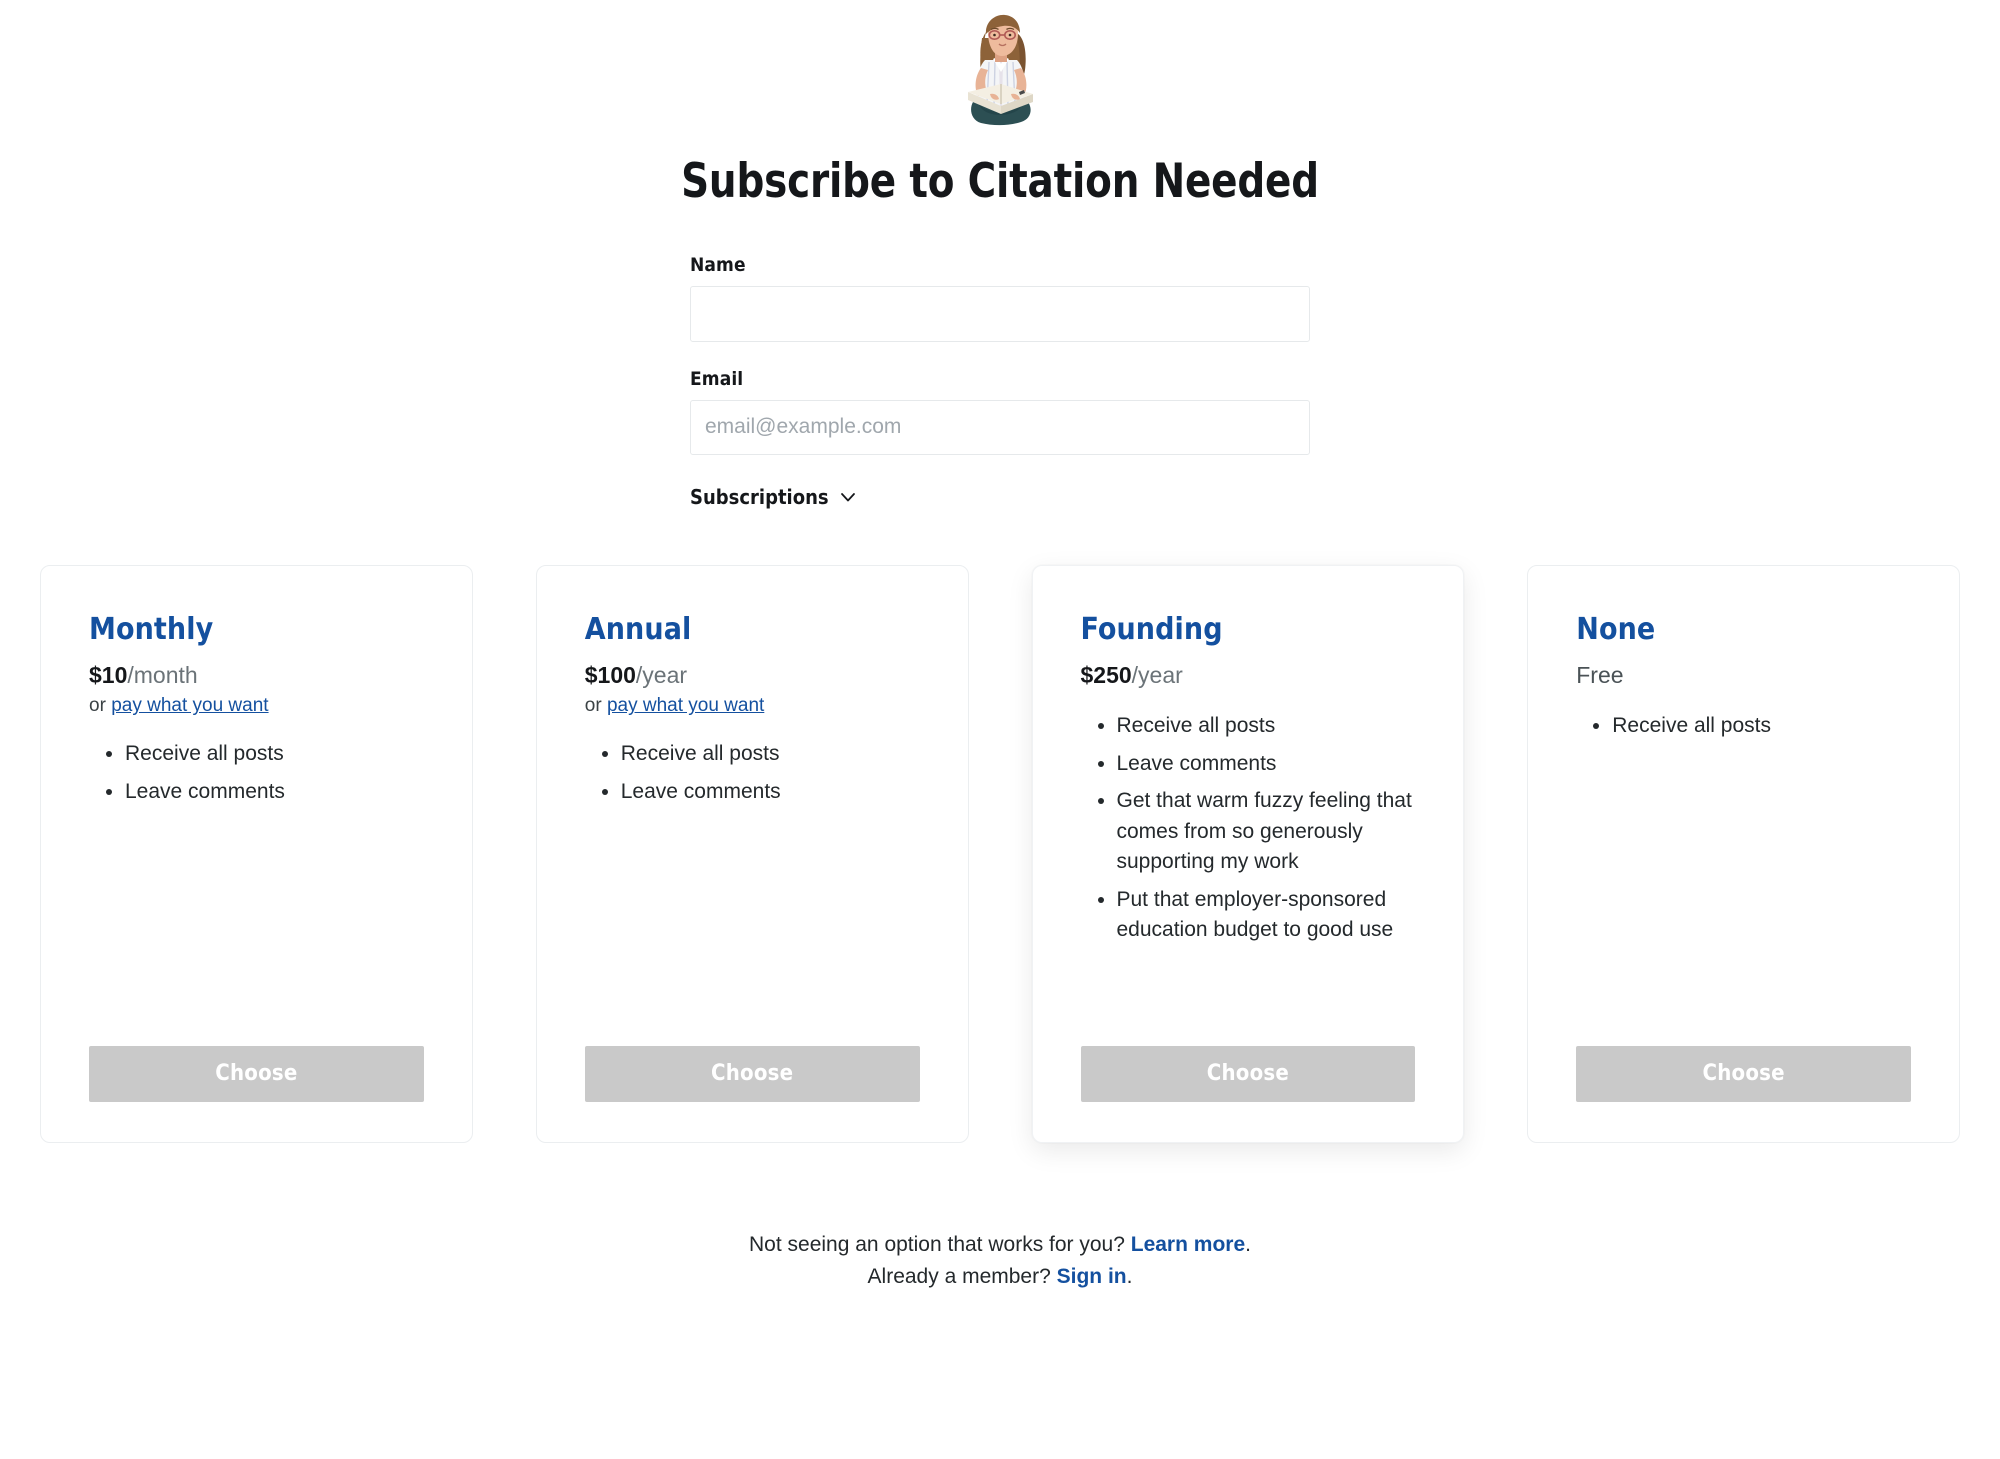 The width and height of the screenshot is (2000, 1459). I want to click on tier-price-amount: $10, so click(108, 674).